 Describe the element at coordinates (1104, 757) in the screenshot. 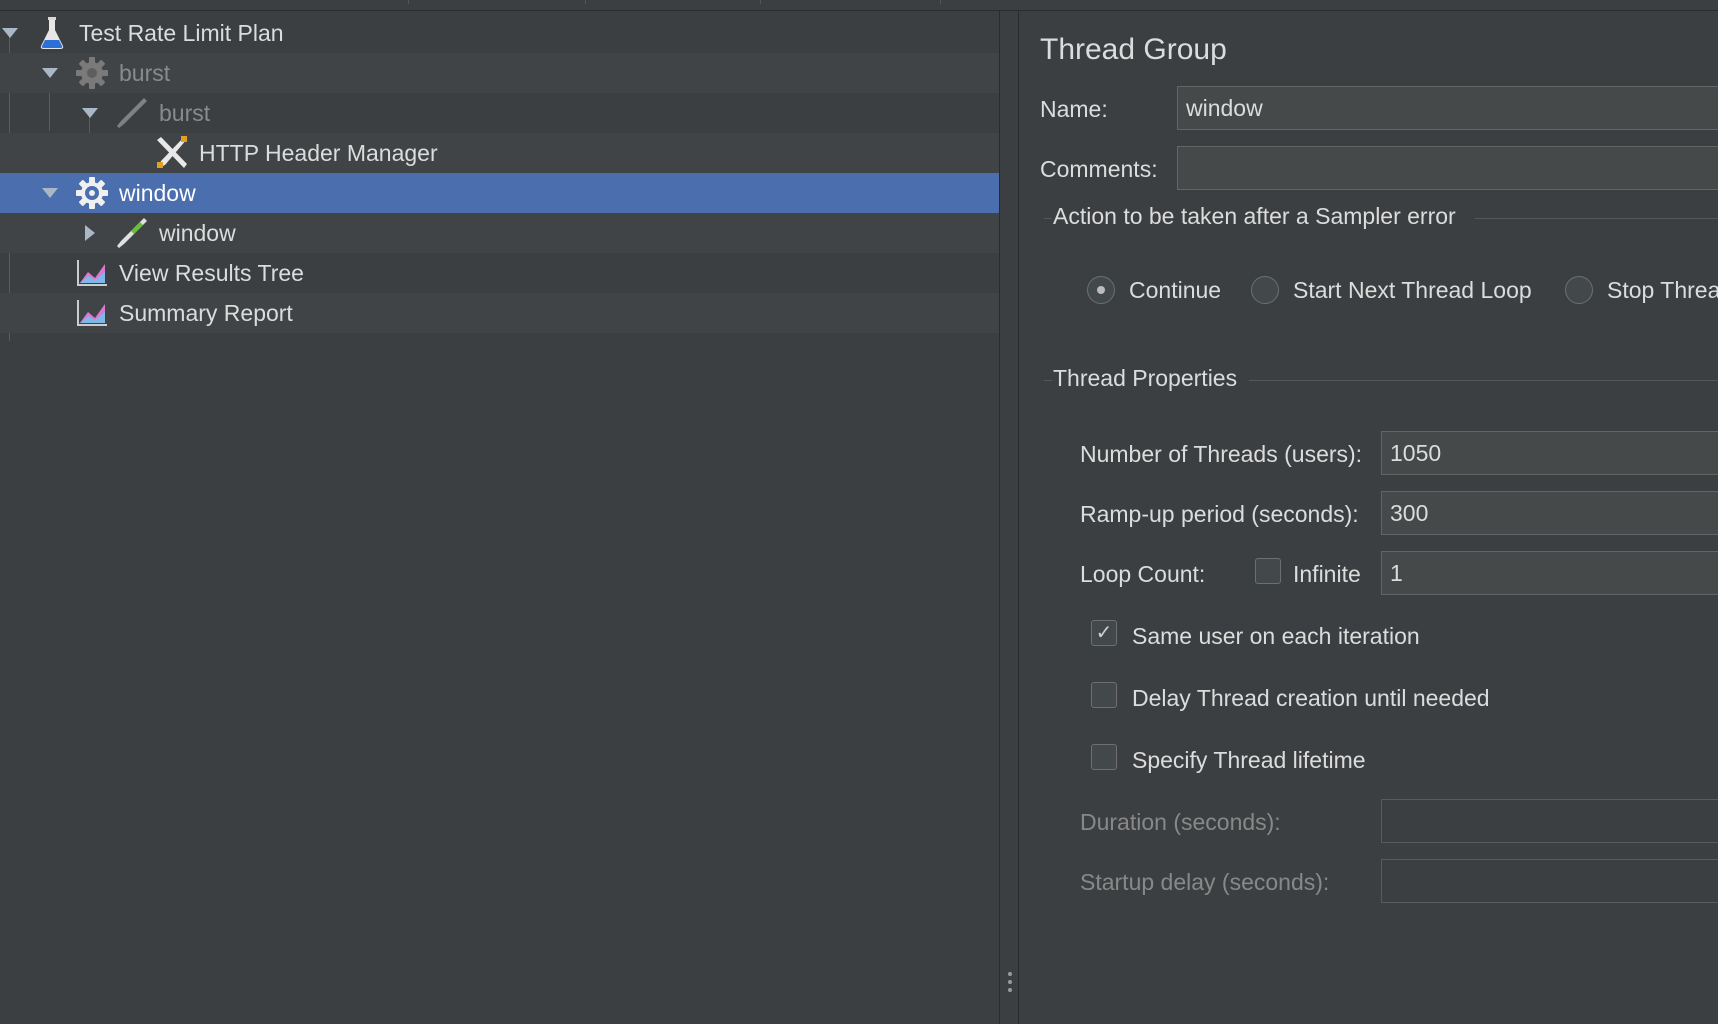

I see `specify-thread-lifetime-checkbox` at that location.